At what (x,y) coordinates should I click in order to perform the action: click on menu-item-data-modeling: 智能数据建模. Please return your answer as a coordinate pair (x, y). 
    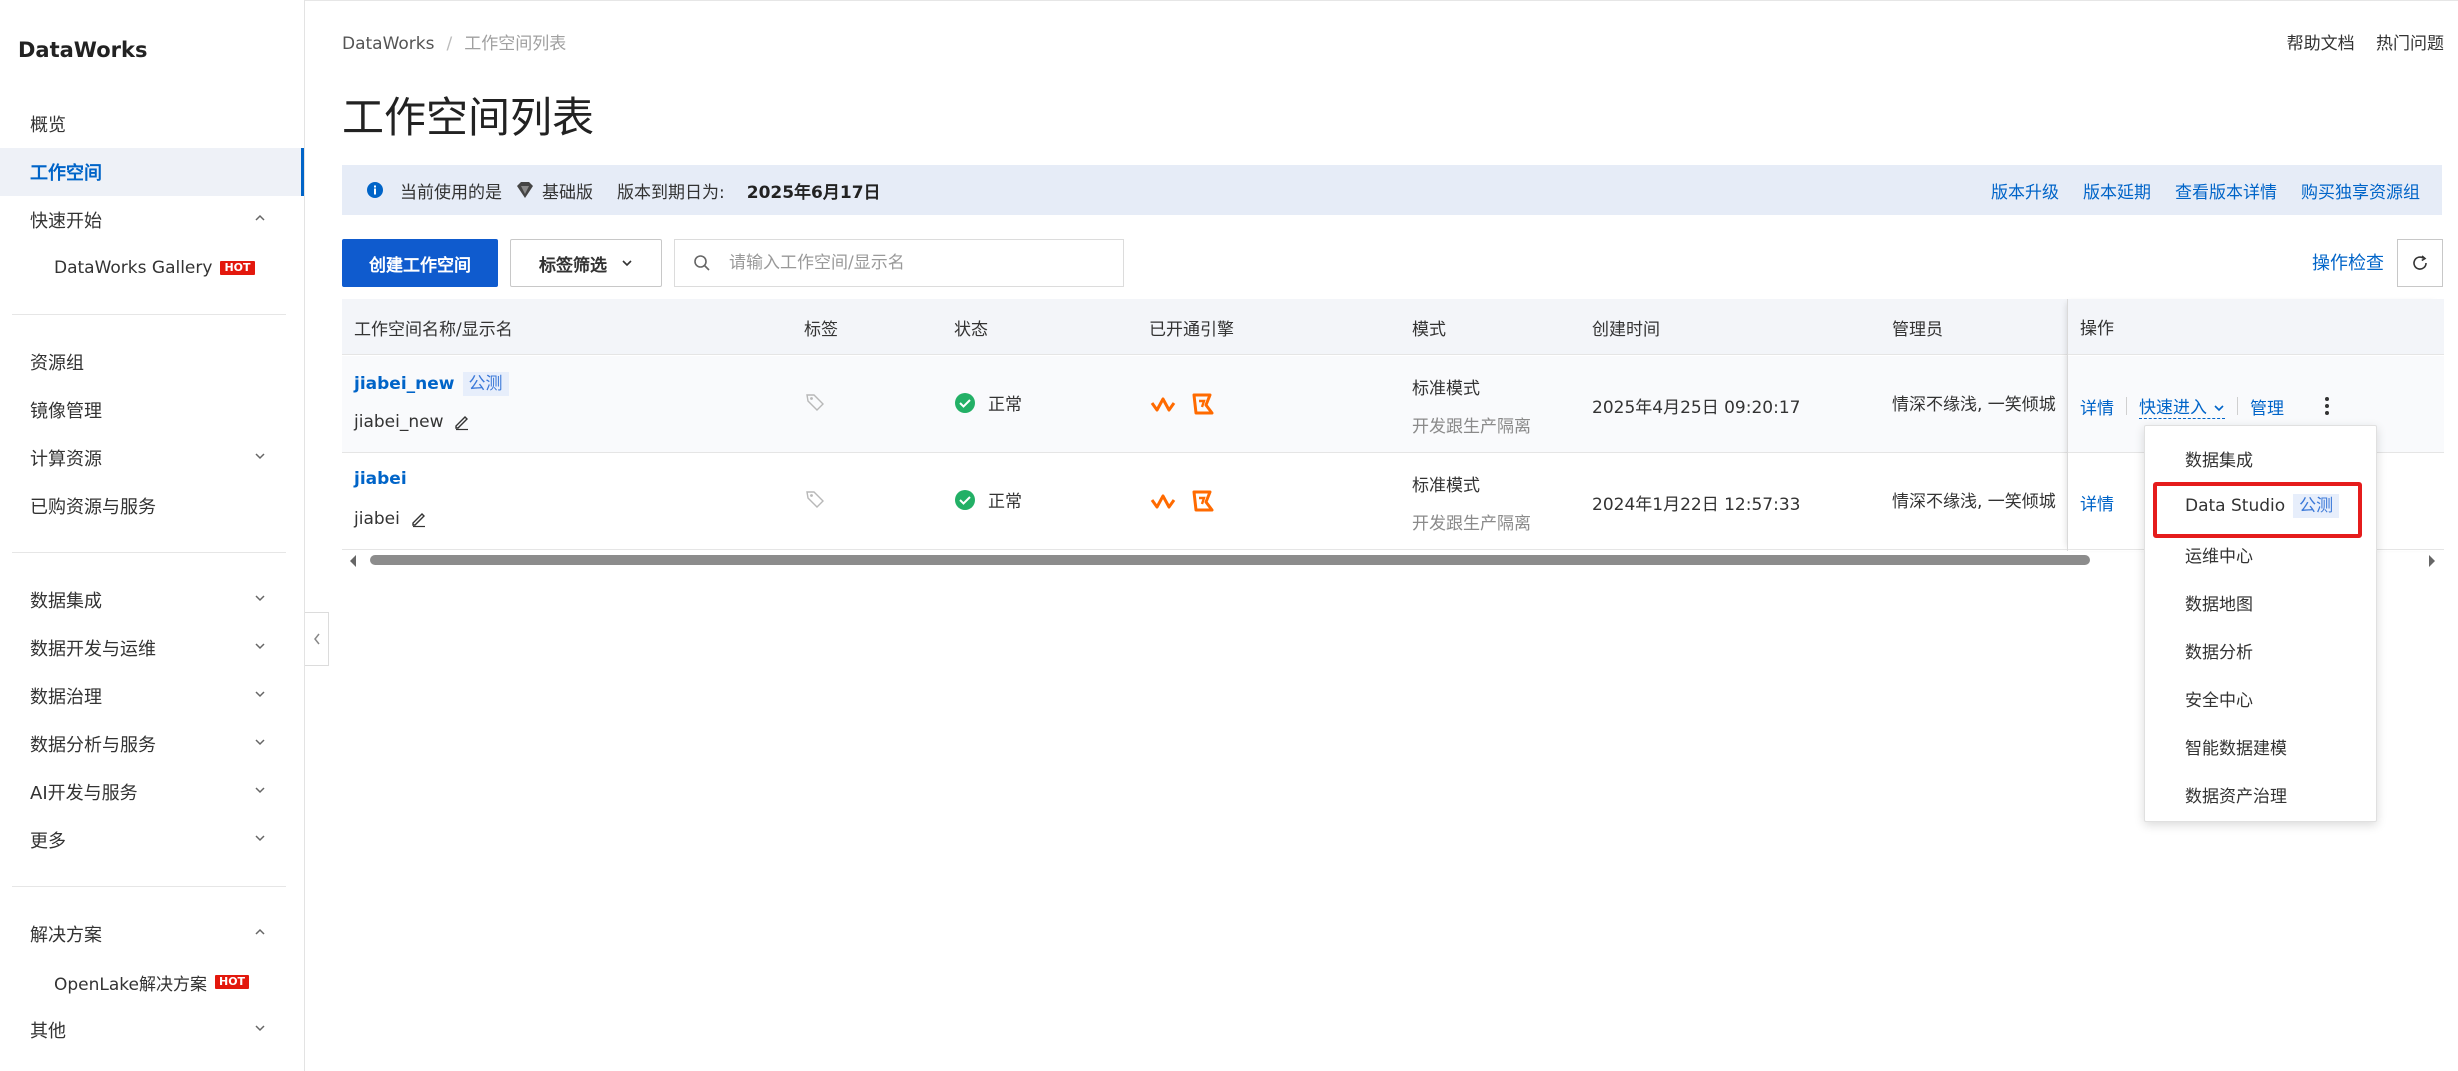
    Looking at the image, I should click on (2261, 746).